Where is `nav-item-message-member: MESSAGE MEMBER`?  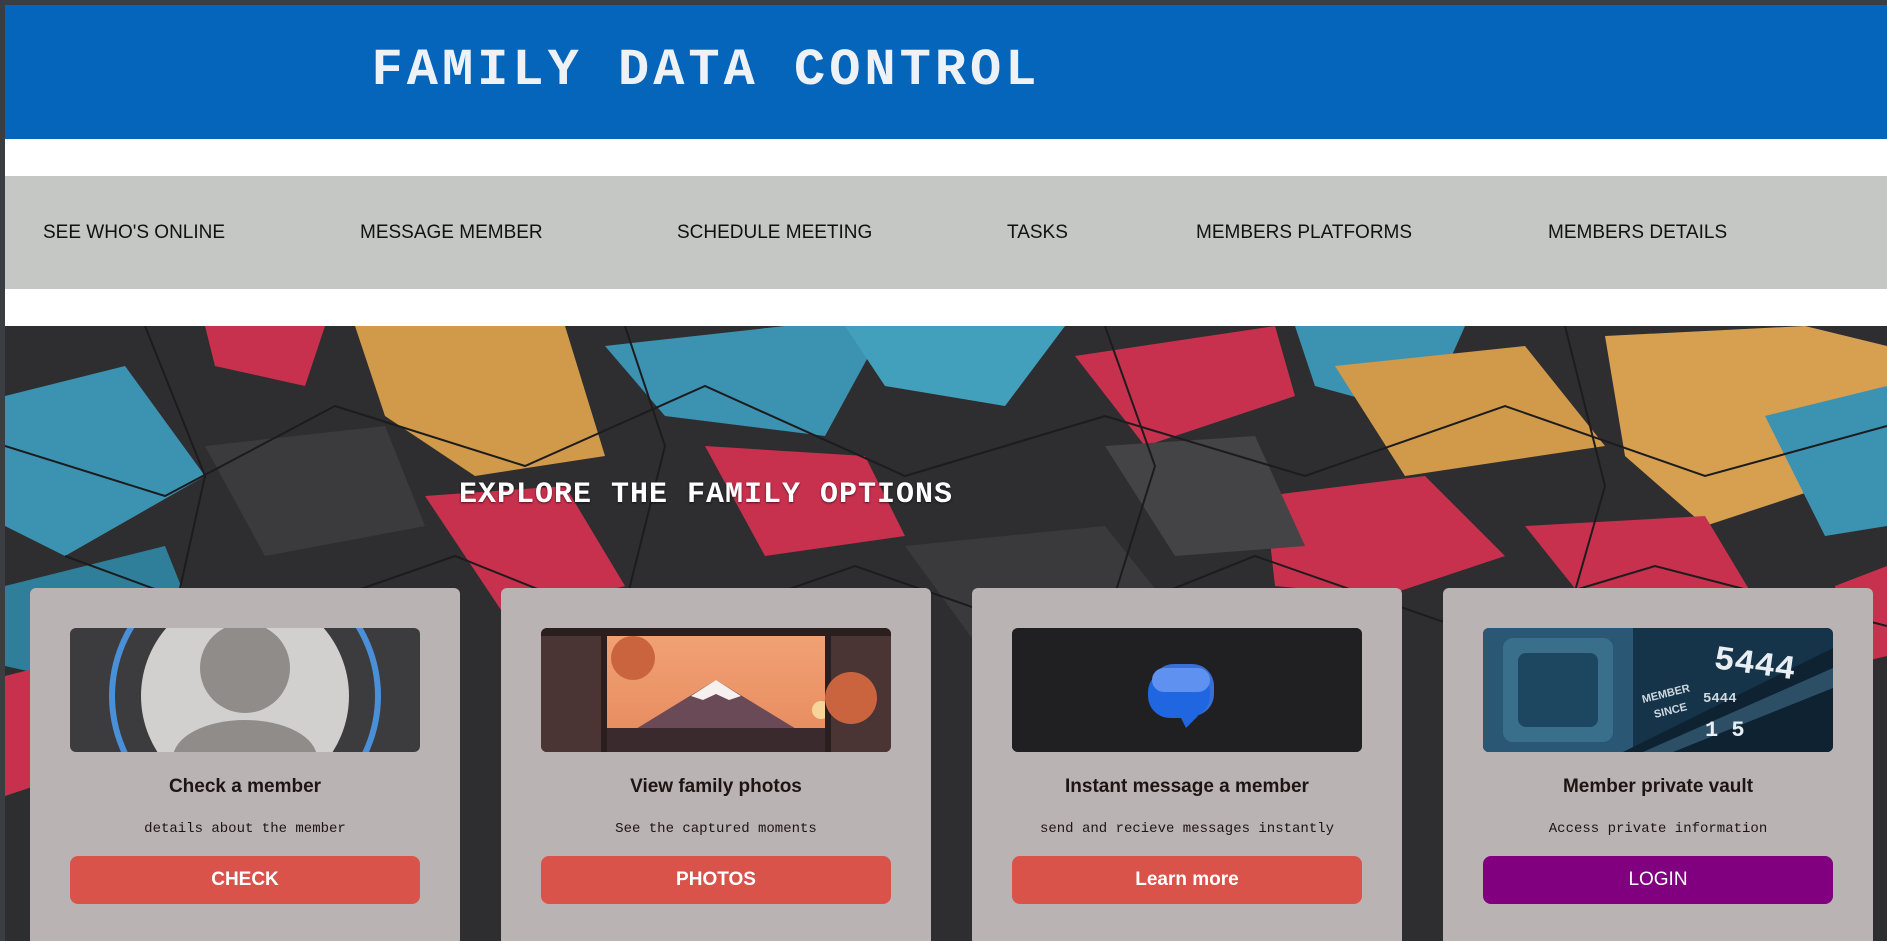
nav-item-message-member: MESSAGE MEMBER is located at coordinates (451, 232).